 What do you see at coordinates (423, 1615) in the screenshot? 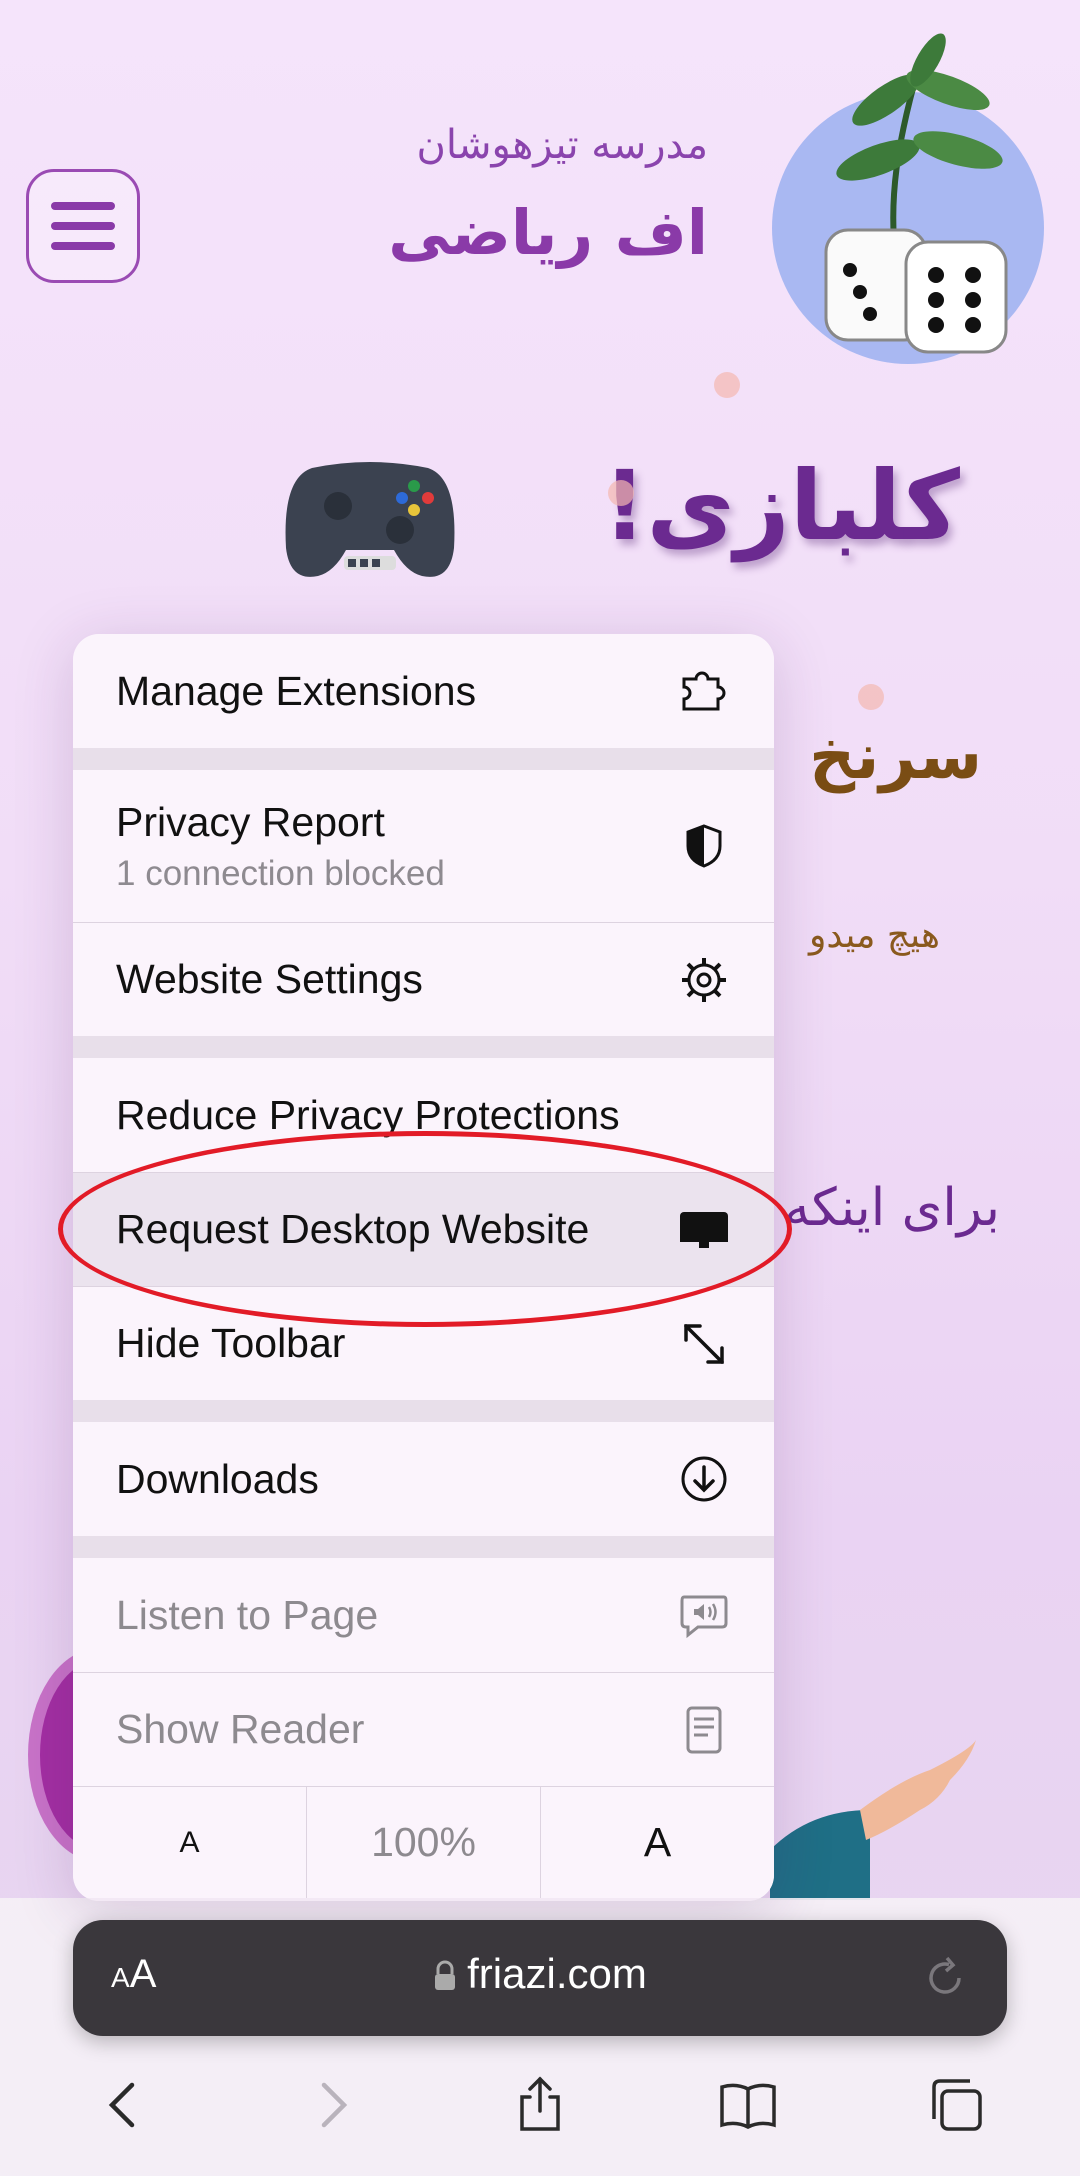
I see `menu-item-listen-to-page: Listen to Page` at bounding box center [423, 1615].